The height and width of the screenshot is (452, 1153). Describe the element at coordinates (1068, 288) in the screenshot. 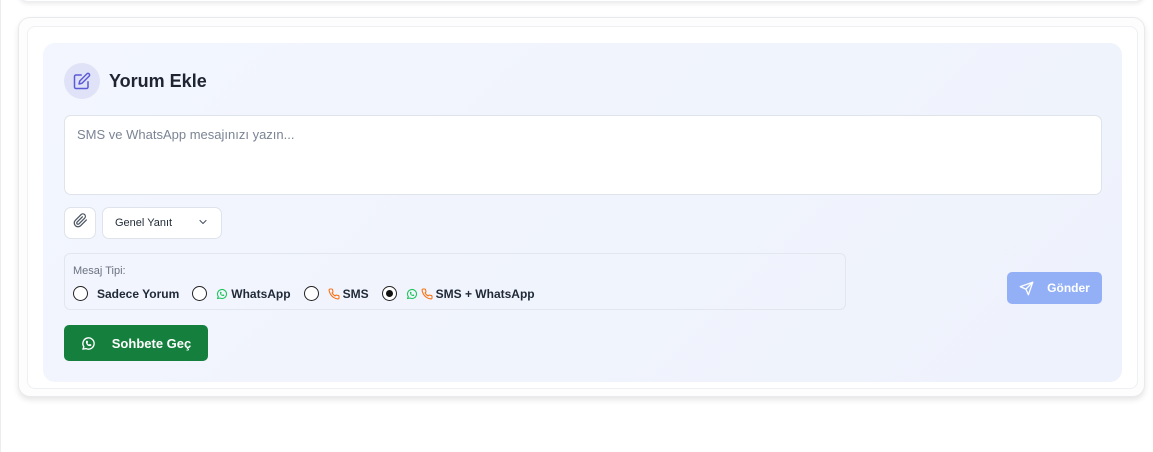

I see `send-button-label: Gönder` at that location.